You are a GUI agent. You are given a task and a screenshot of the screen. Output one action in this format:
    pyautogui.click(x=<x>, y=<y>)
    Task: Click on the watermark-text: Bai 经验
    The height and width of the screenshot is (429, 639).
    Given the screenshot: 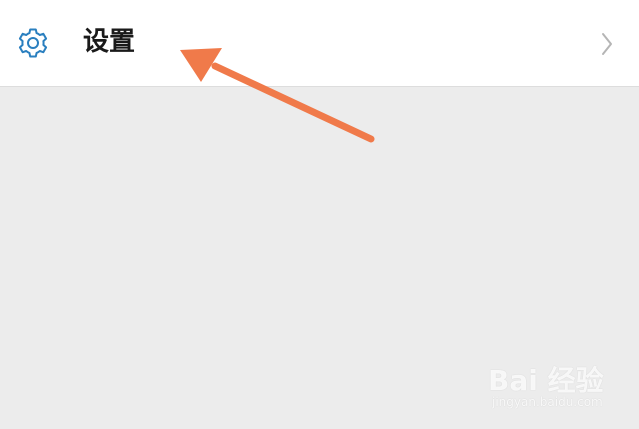 What is the action you would take?
    pyautogui.click(x=546, y=380)
    